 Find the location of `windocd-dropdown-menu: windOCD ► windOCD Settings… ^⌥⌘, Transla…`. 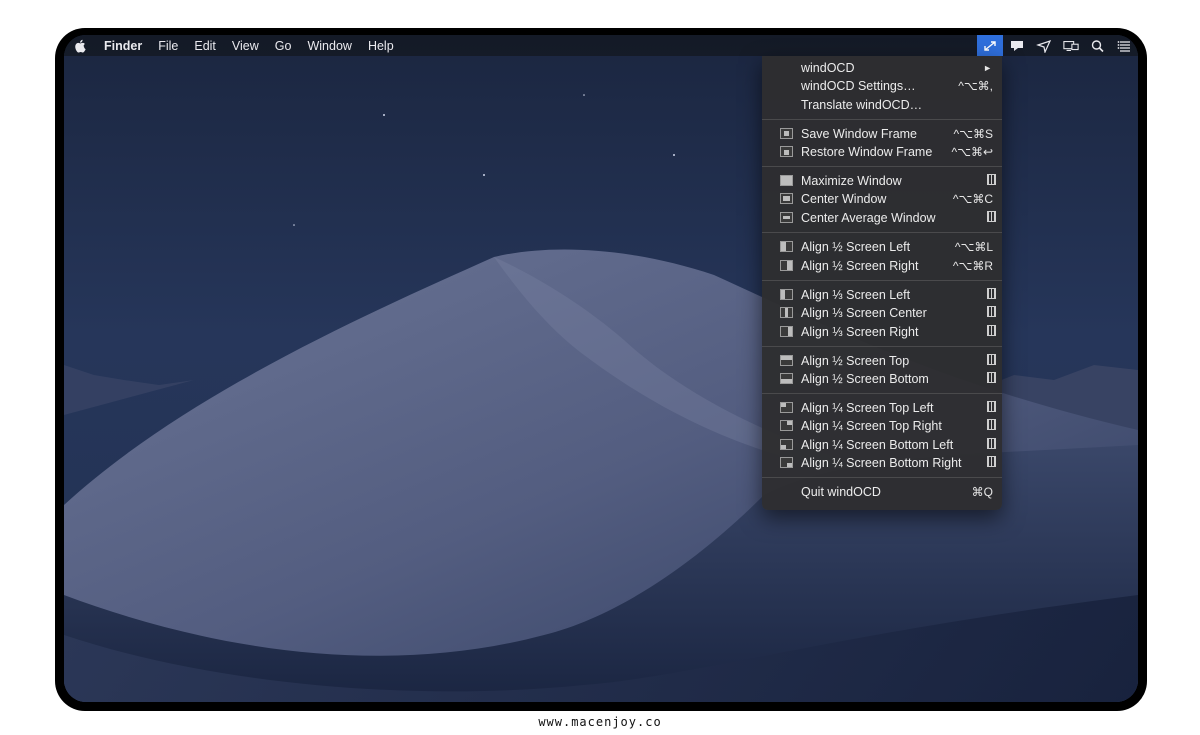

windocd-dropdown-menu: windOCD ► windOCD Settings… ^⌥⌘, Transla… is located at coordinates (882, 283).